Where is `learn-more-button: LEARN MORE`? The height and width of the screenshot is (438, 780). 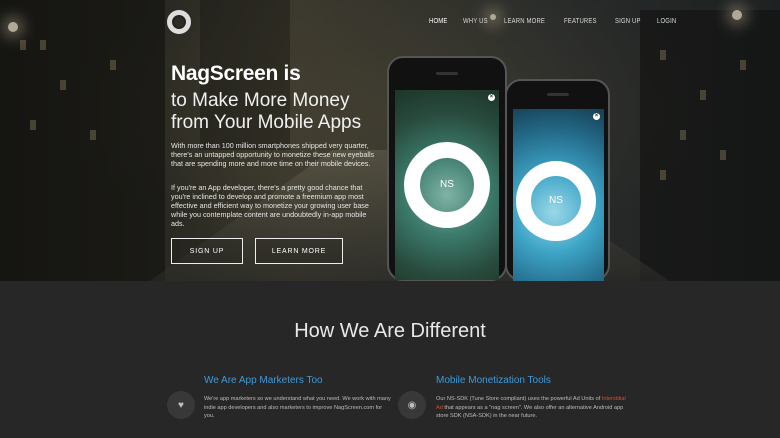
learn-more-button: LEARN MORE is located at coordinates (299, 251).